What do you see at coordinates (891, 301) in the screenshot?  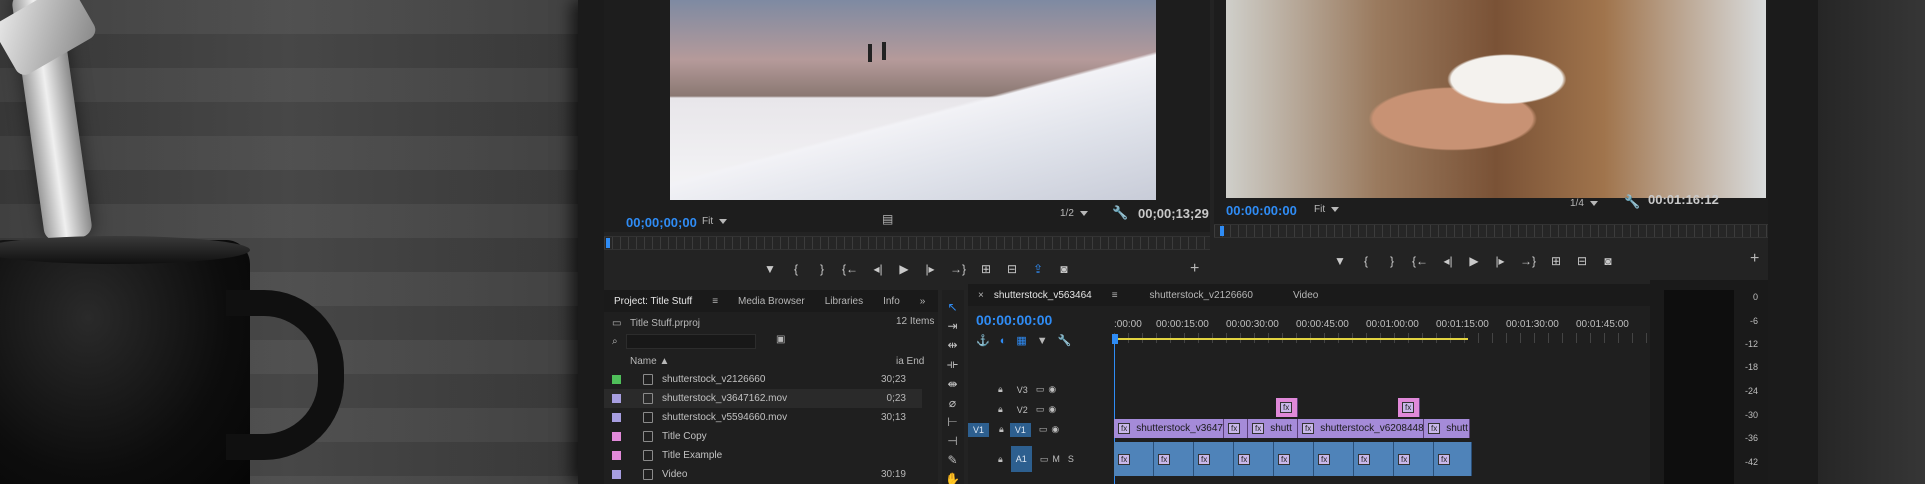 I see `tab-info: Info` at bounding box center [891, 301].